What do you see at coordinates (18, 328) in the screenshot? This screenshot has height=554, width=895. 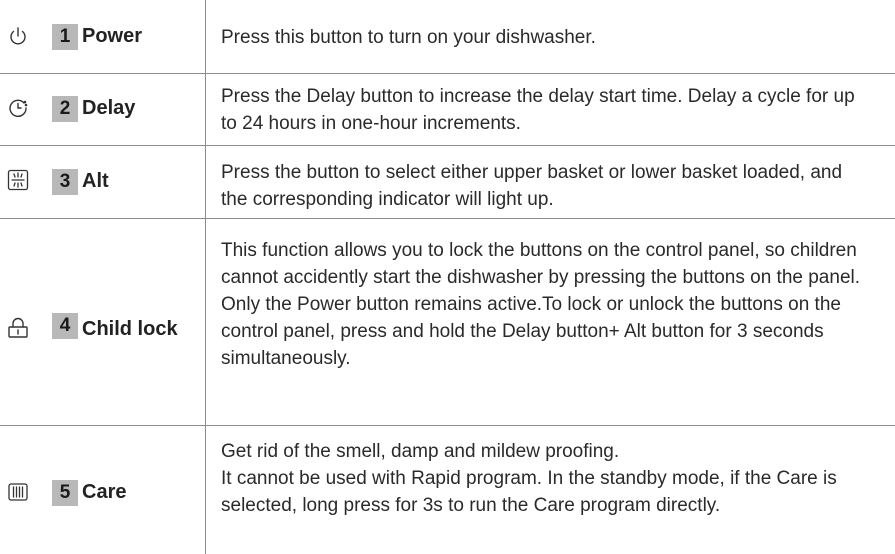 I see `lock-icon` at bounding box center [18, 328].